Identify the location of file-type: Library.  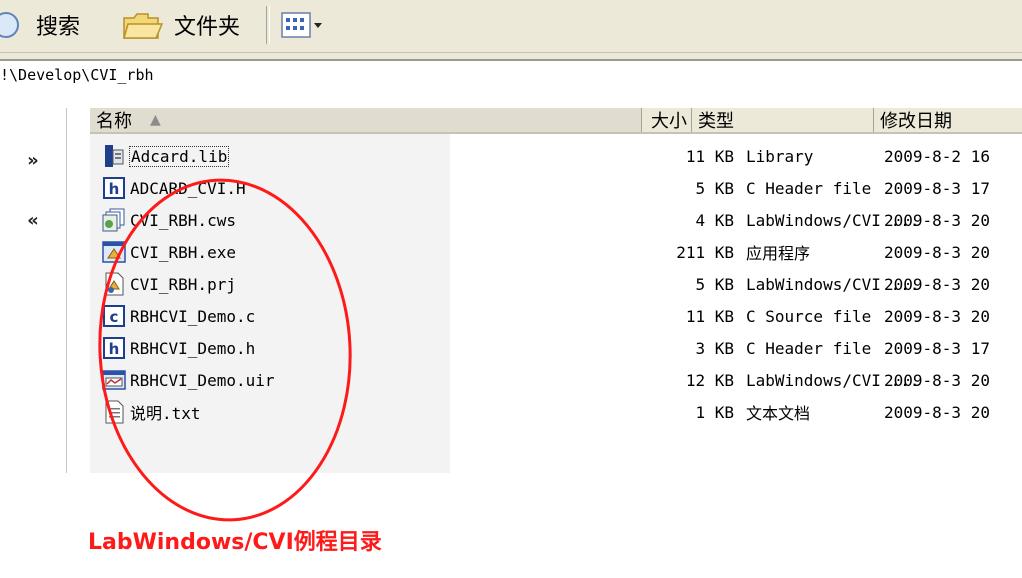
(780, 156).